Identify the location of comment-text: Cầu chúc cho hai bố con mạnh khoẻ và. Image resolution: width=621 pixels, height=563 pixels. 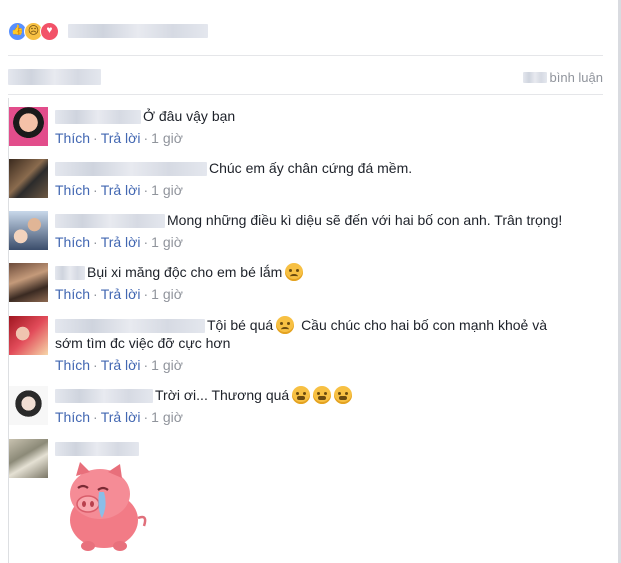
(424, 325).